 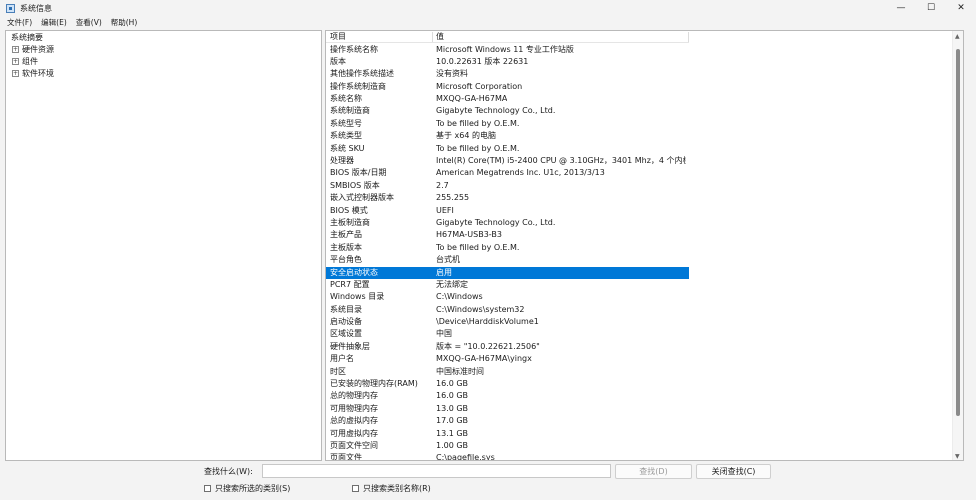 I want to click on row-item: 主板版本, so click(x=346, y=247).